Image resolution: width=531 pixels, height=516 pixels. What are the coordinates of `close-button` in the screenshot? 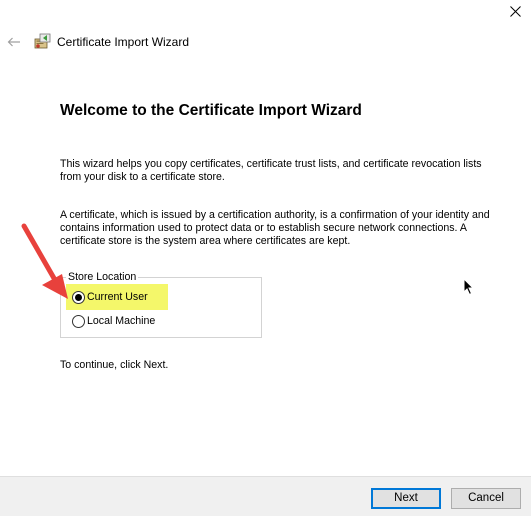 It's located at (515, 14).